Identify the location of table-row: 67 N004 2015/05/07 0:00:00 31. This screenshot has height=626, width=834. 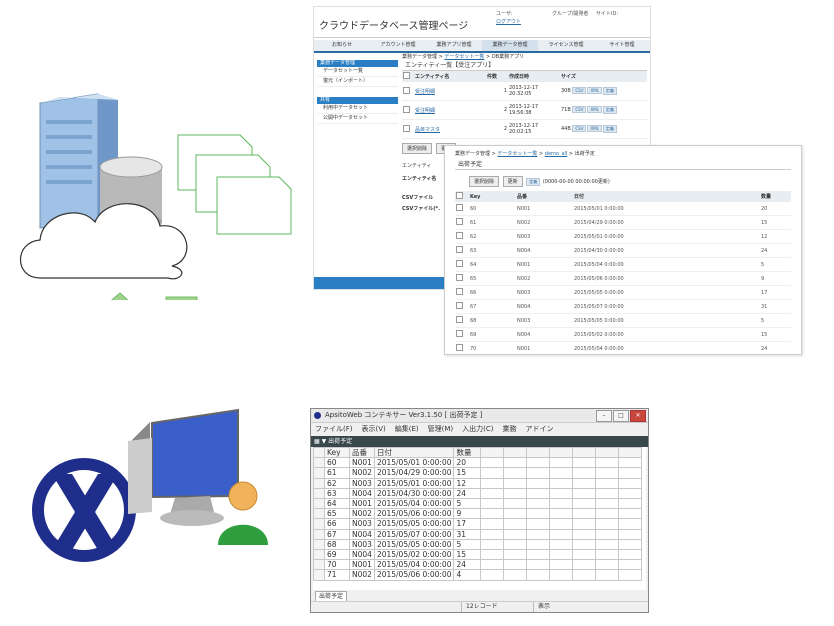
(623, 306).